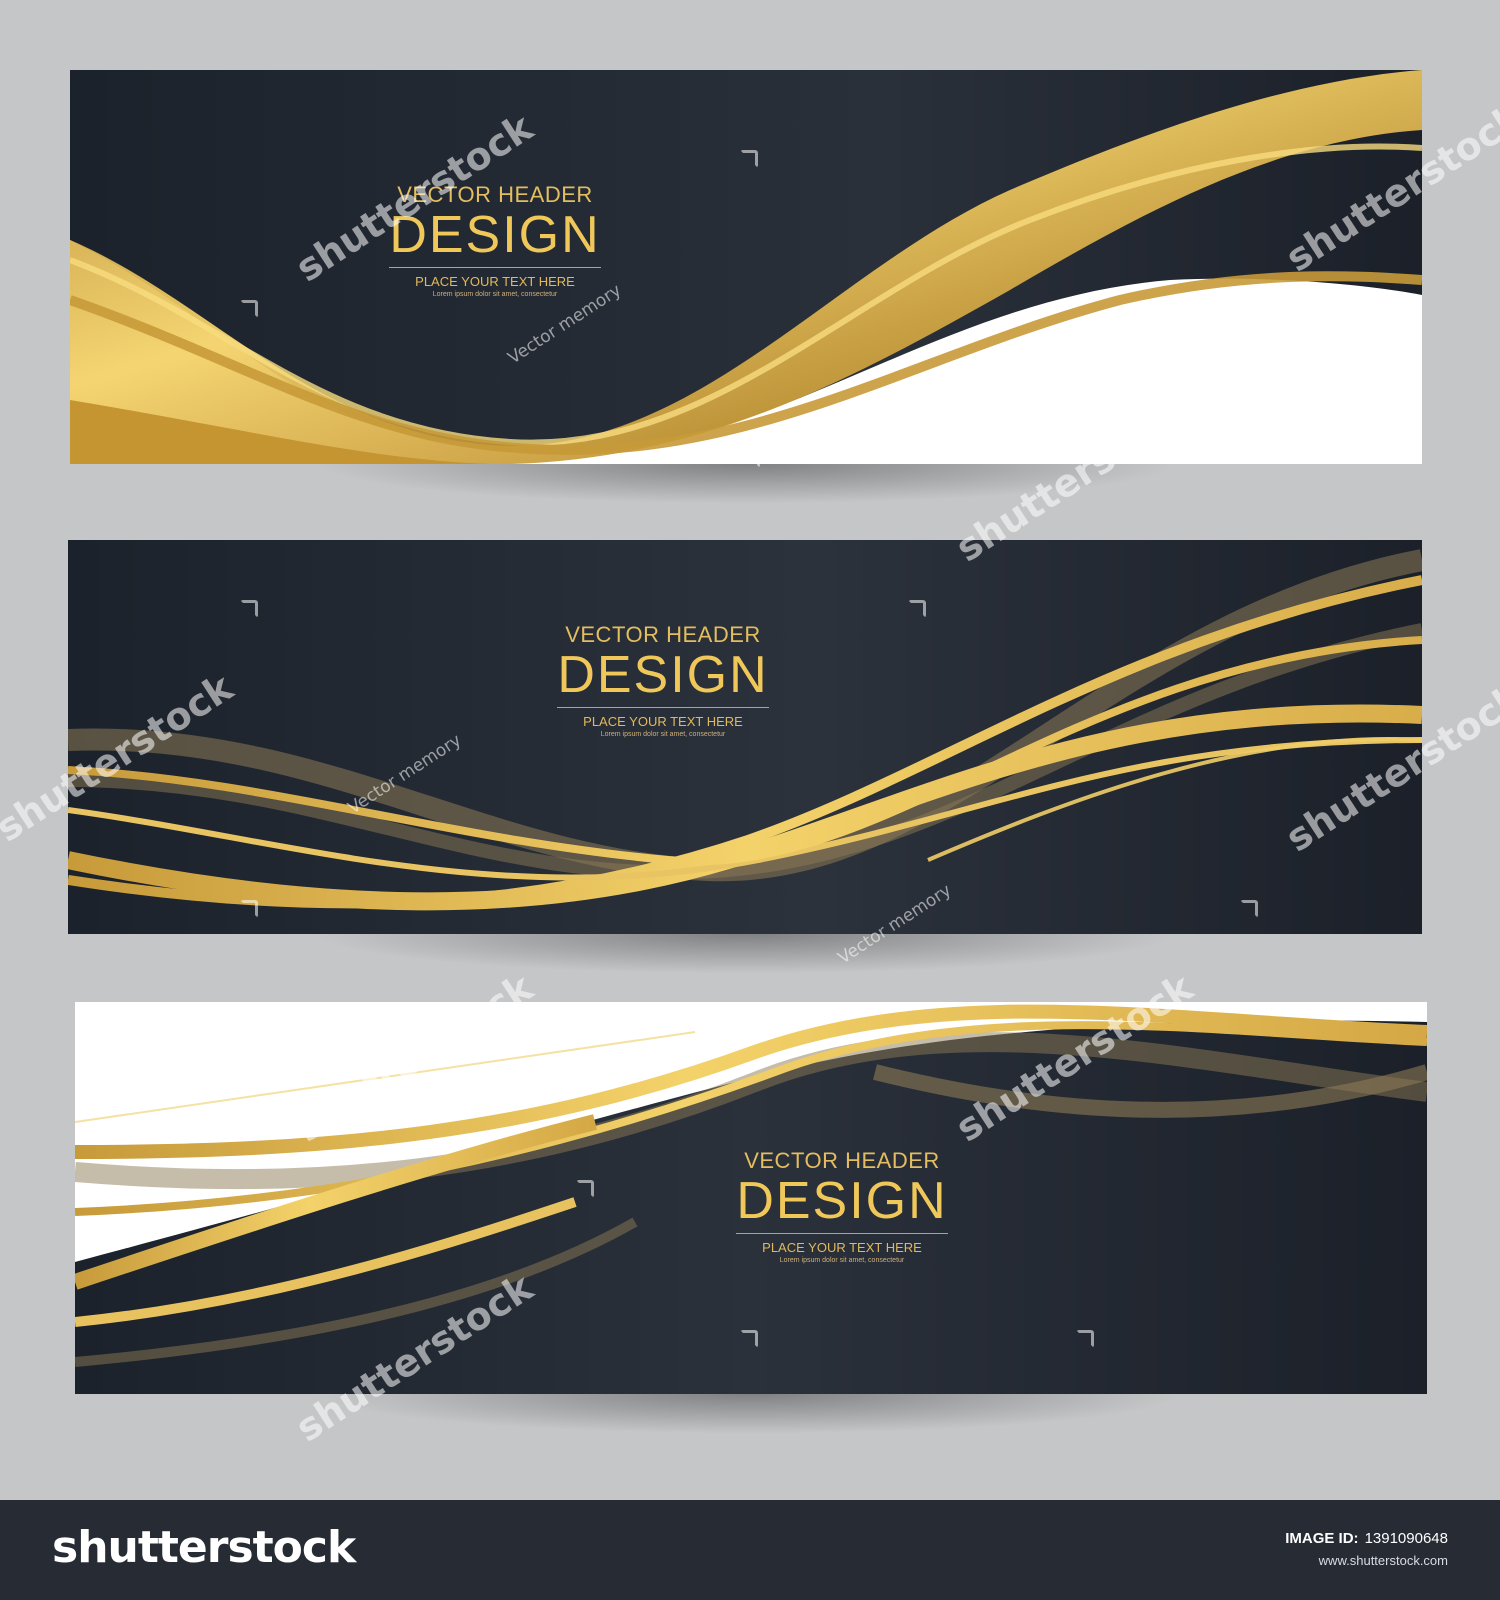  I want to click on image-id-value: 1391090648, so click(1406, 1538).